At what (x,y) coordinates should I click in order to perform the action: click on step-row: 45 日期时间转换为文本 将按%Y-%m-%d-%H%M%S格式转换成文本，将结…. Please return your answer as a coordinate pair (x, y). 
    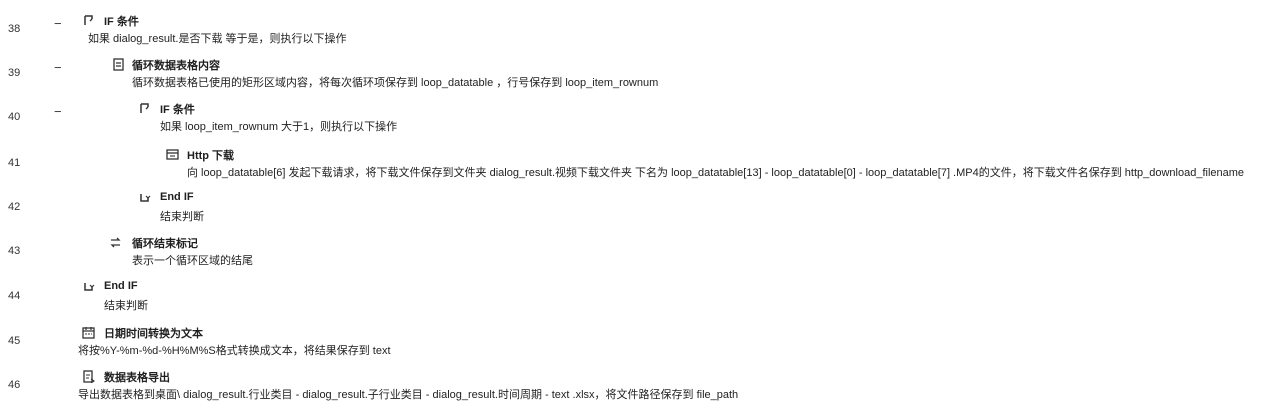
    Looking at the image, I should click on (640, 346).